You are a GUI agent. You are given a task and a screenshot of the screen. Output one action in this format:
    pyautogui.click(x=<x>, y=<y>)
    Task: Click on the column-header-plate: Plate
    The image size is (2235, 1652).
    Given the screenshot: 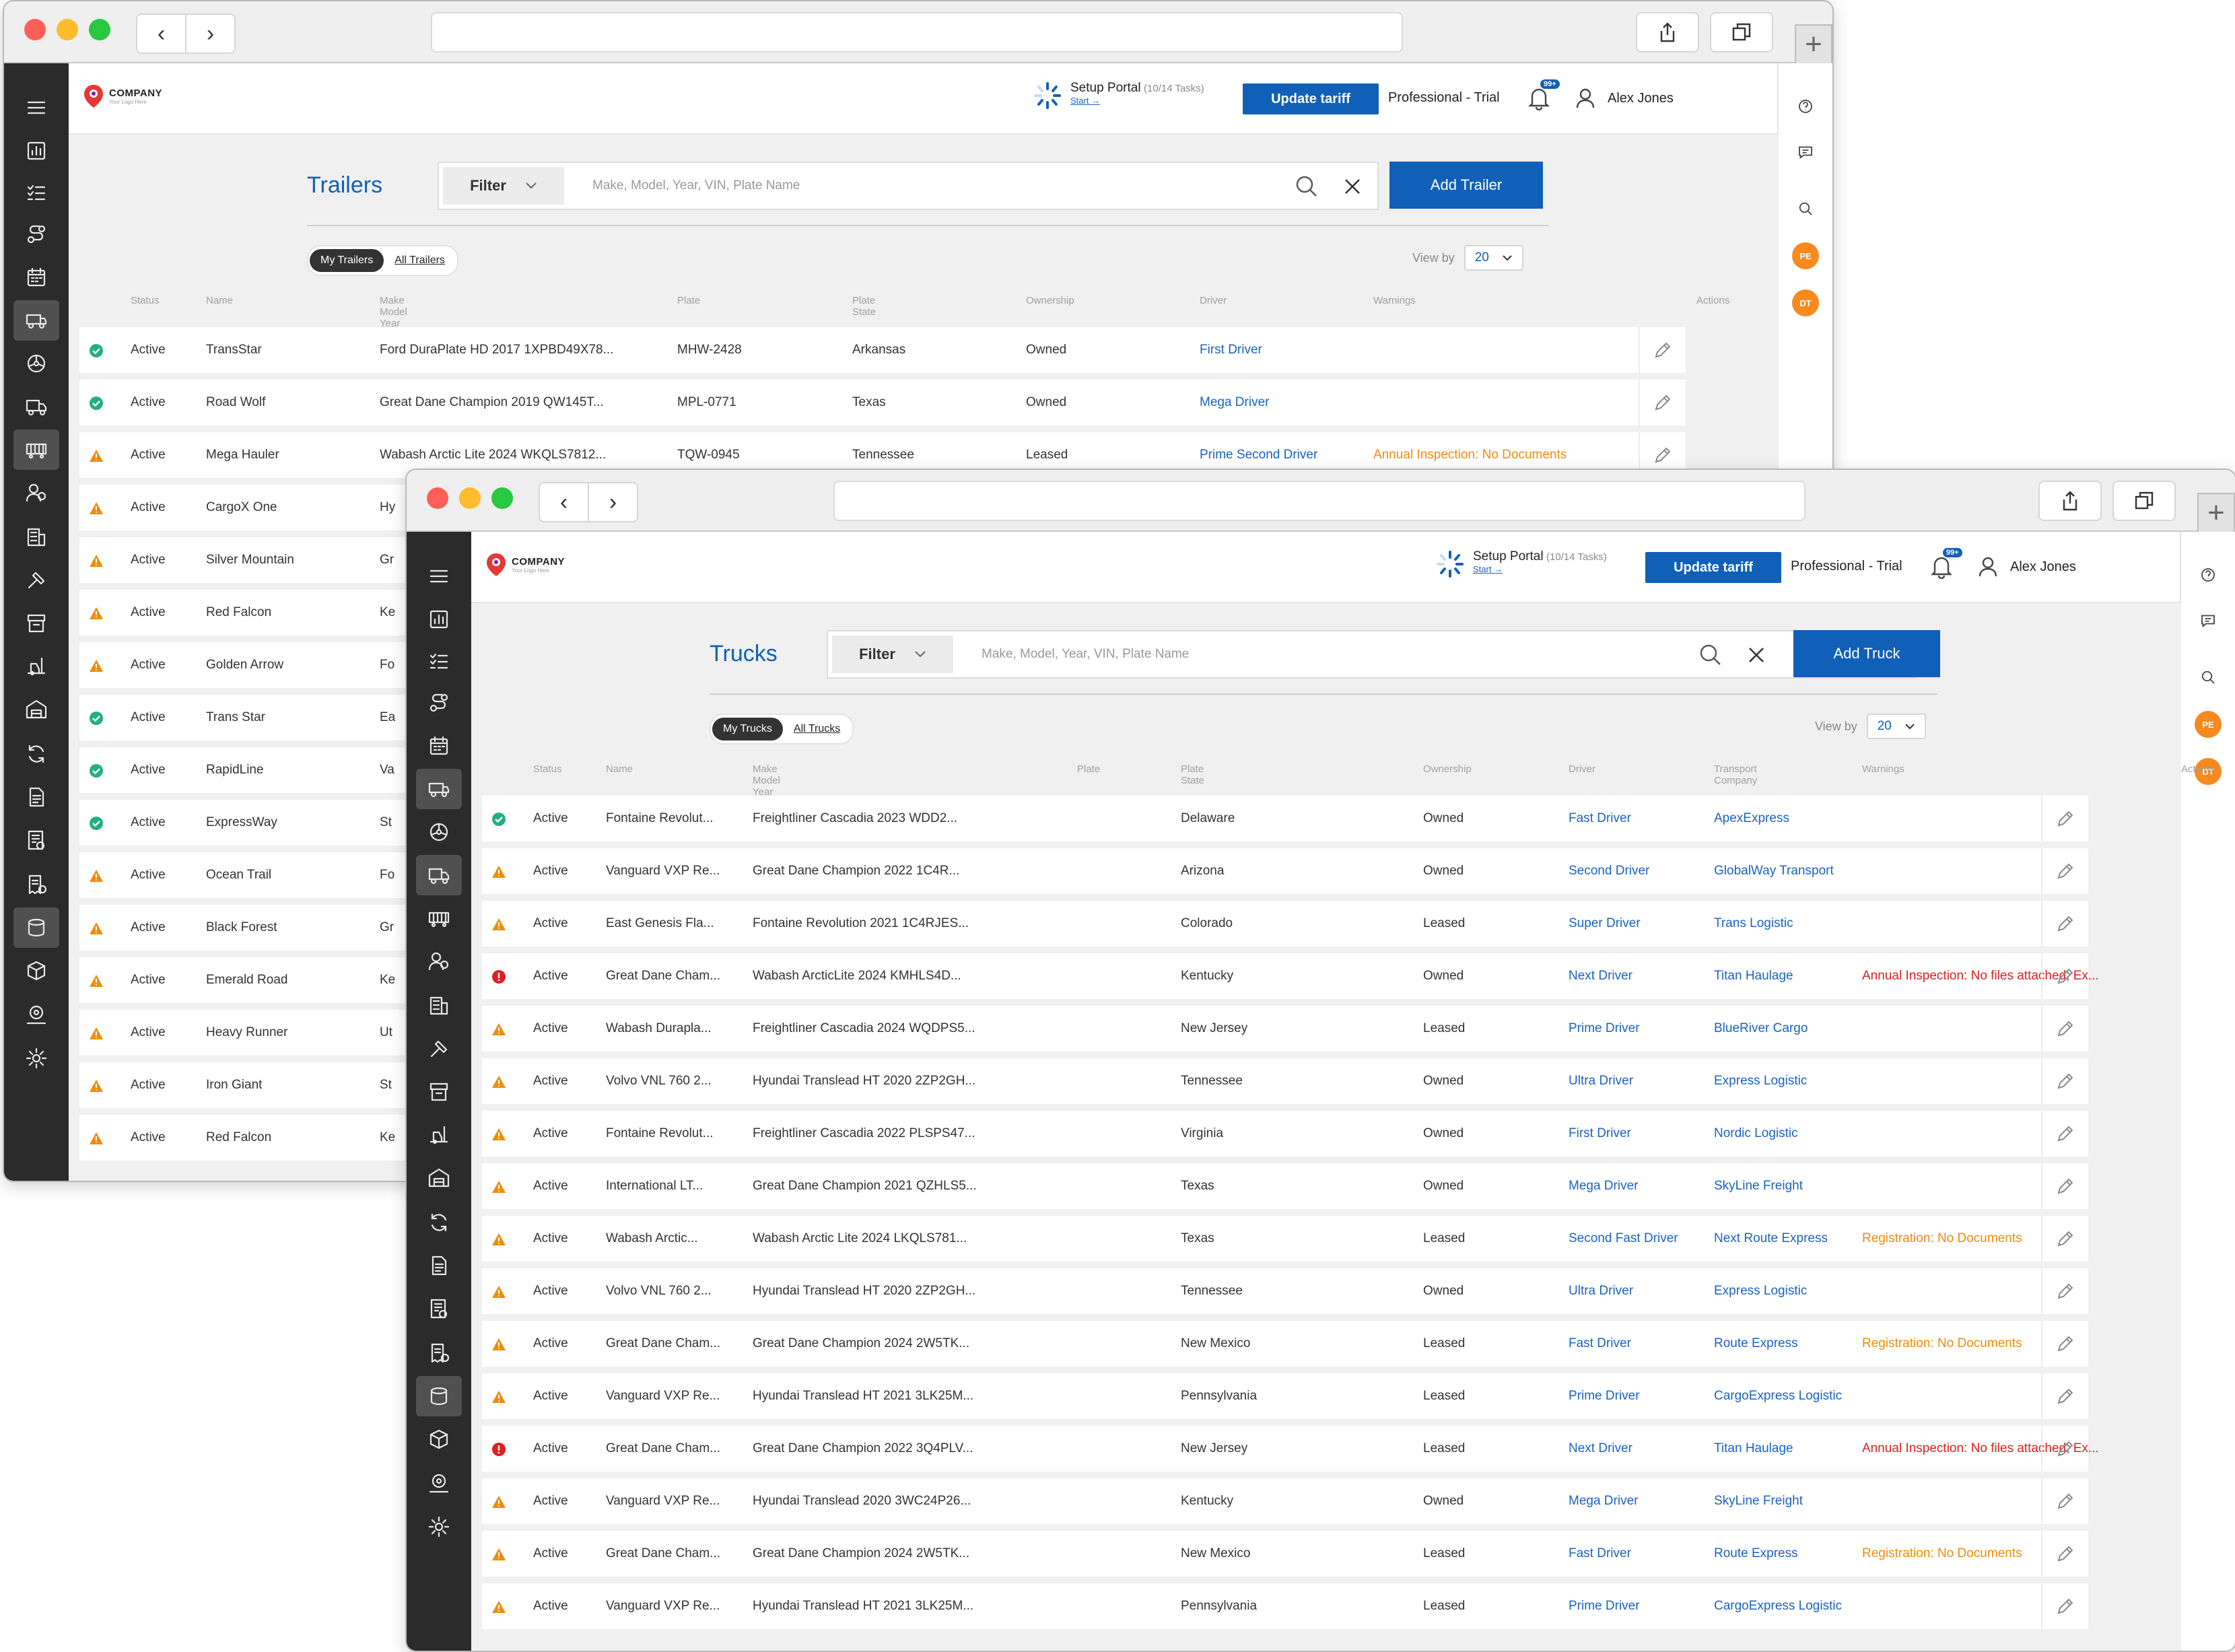 What is the action you would take?
    pyautogui.click(x=688, y=300)
    